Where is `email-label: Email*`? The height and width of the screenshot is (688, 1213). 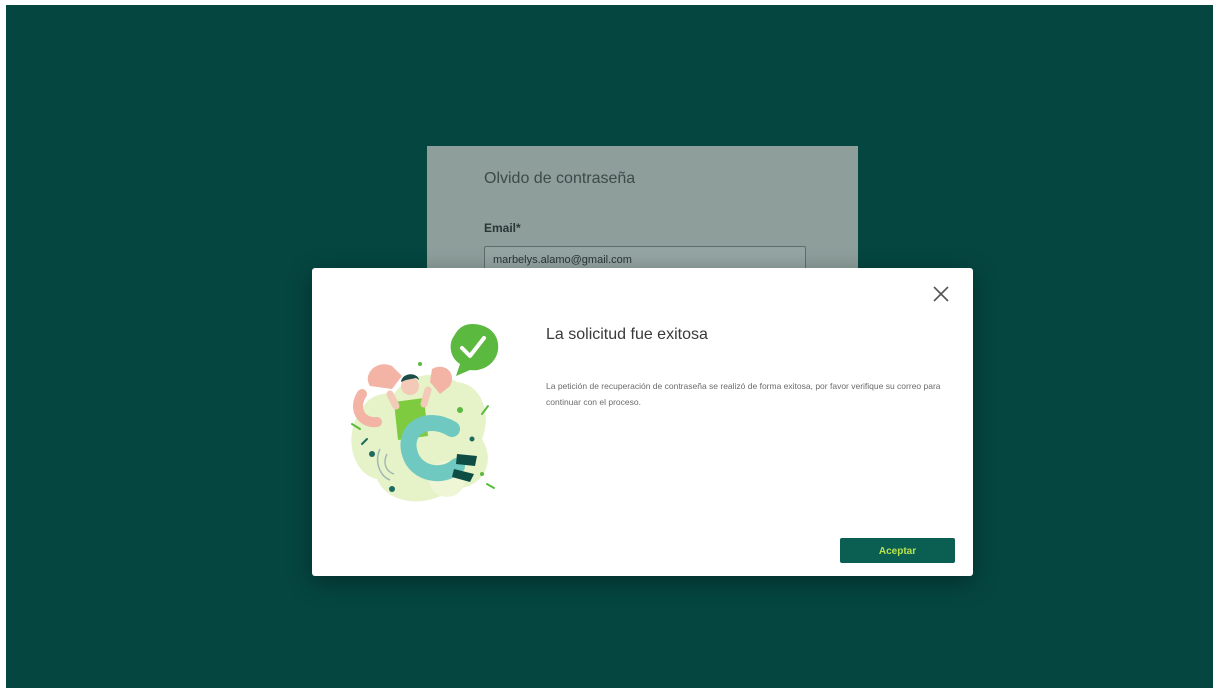
email-label: Email* is located at coordinates (502, 228).